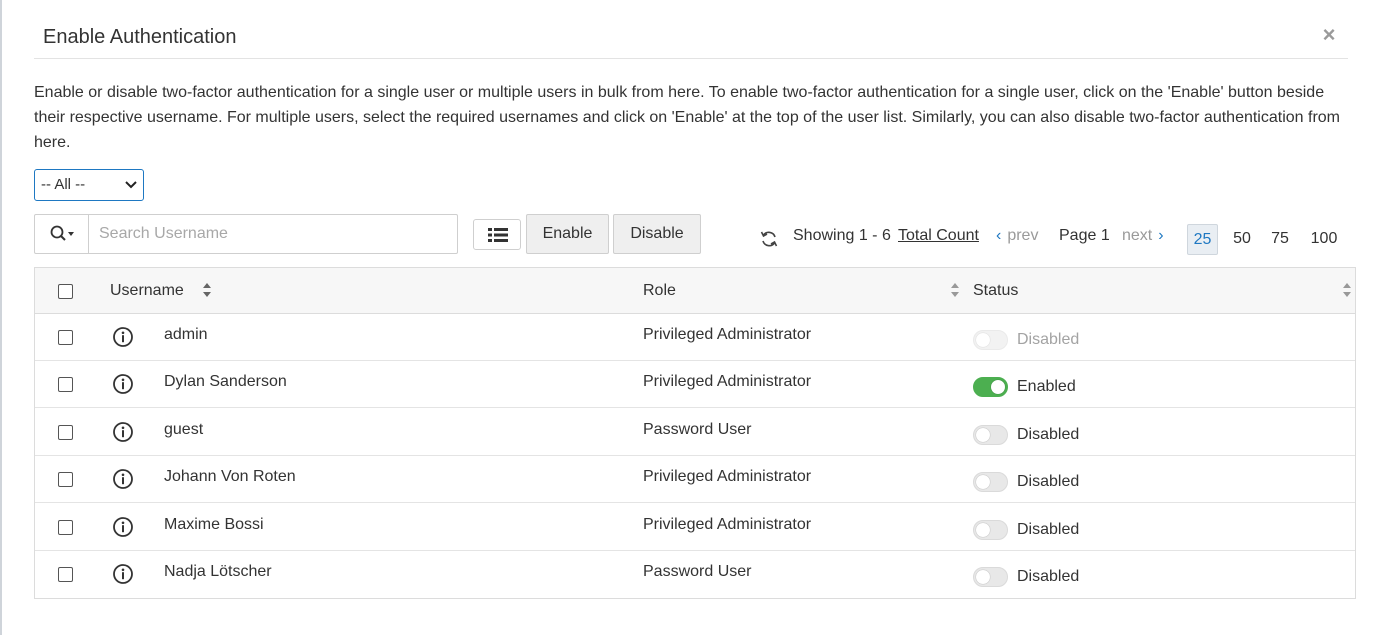 Image resolution: width=1387 pixels, height=635 pixels. I want to click on table-header: Username Role Status, so click(695, 291).